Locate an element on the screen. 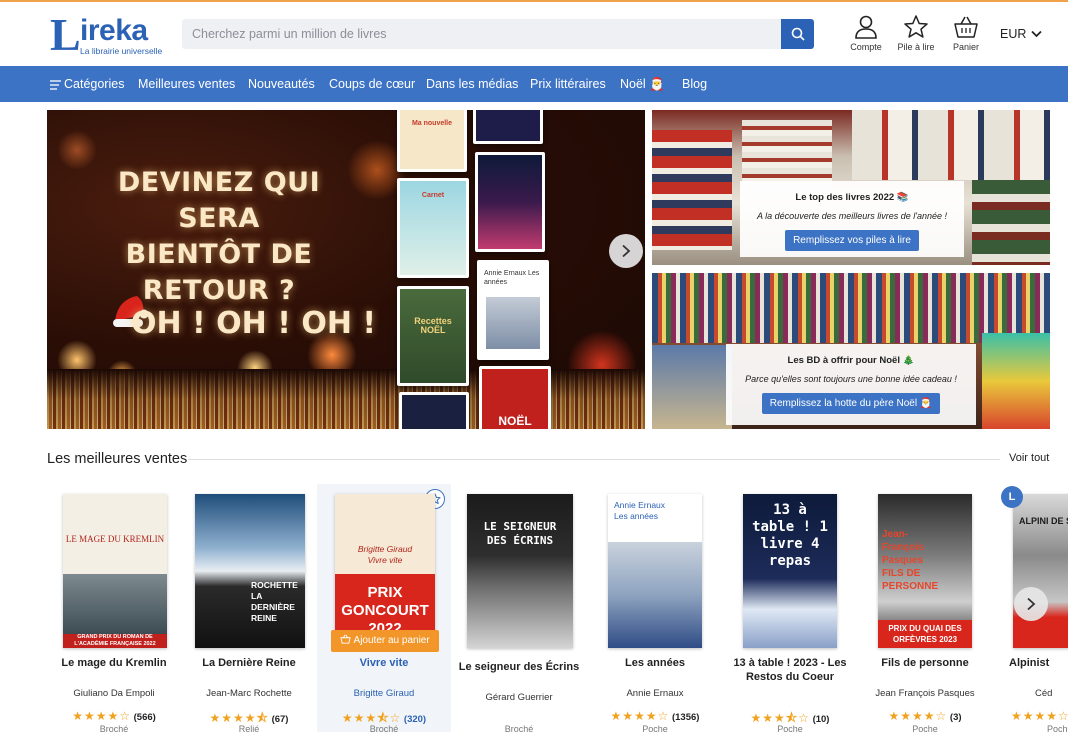 This screenshot has width=1068, height=732. add-to-cart-button: Ajouter au panier is located at coordinates (385, 641).